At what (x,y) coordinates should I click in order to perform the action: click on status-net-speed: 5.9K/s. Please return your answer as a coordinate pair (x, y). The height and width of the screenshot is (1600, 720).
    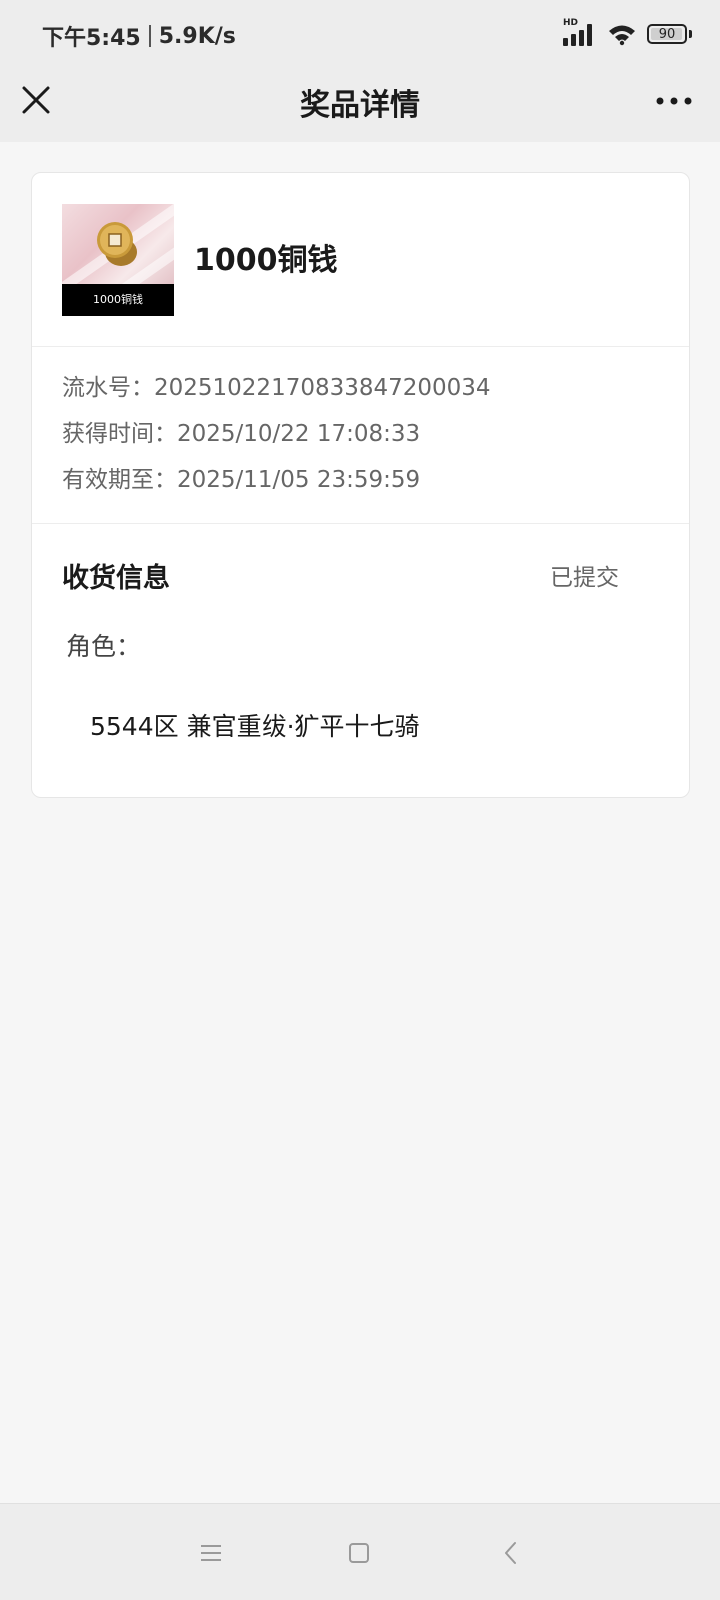
    Looking at the image, I should click on (197, 36).